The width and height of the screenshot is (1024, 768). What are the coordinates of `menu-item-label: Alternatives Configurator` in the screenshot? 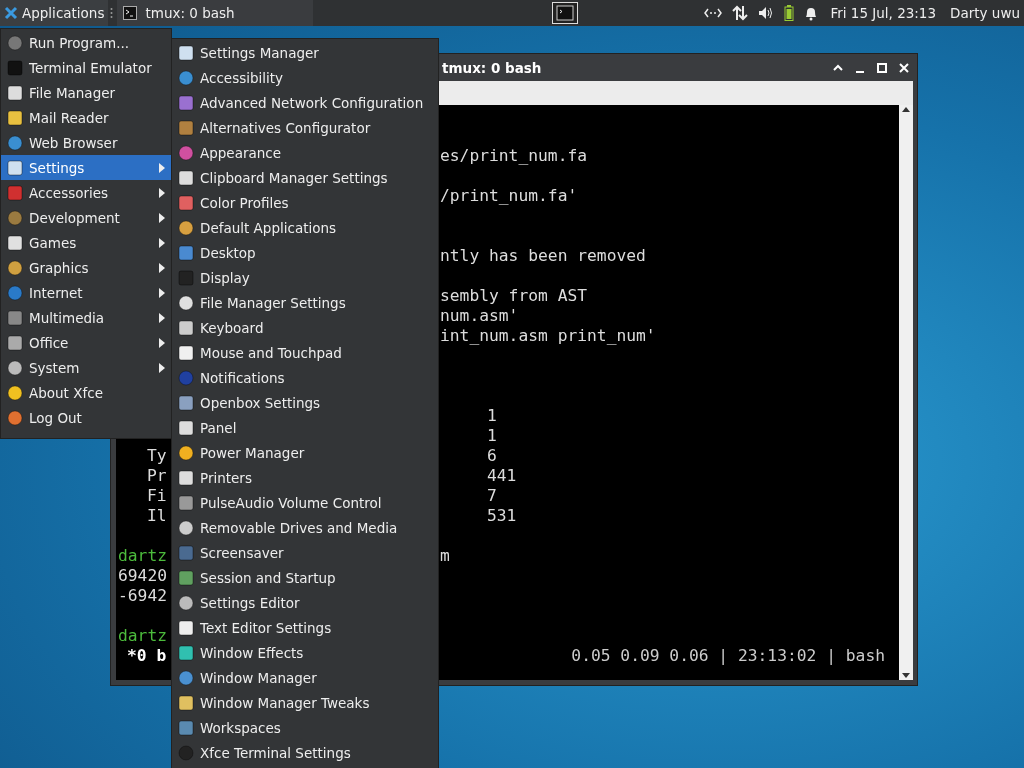 It's located at (285, 127).